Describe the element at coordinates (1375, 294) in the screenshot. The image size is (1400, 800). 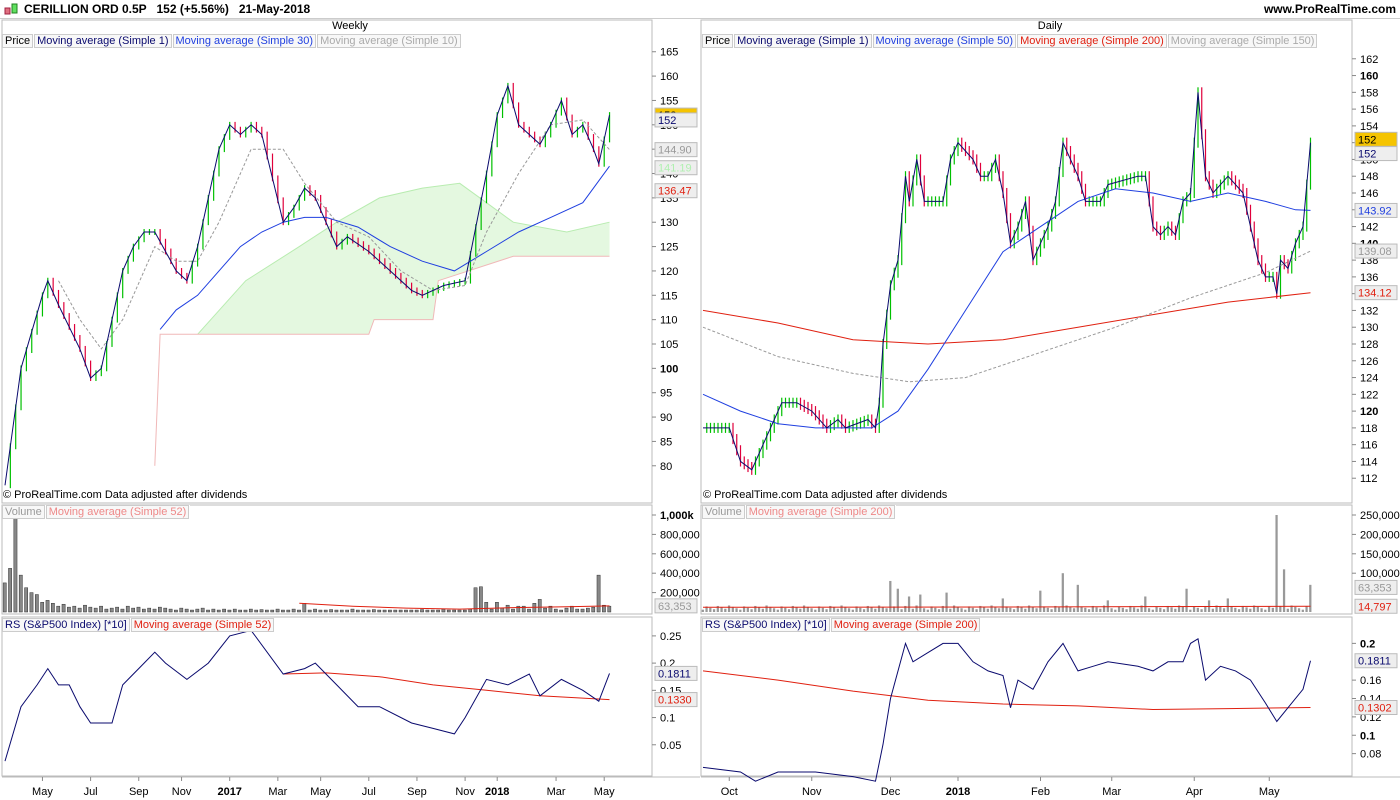
I see `value-label: 134.12` at that location.